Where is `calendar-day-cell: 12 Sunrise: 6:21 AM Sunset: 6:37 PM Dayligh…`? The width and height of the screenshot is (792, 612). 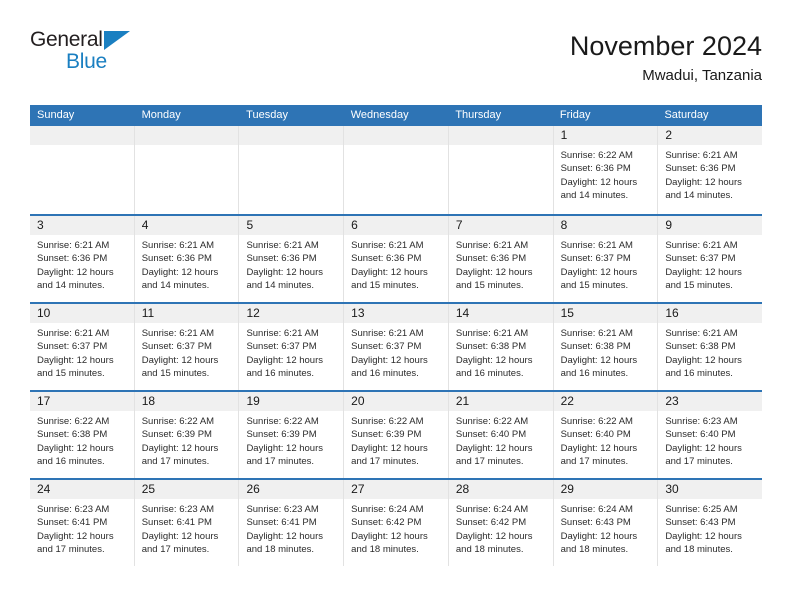
calendar-day-cell: 12 Sunrise: 6:21 AM Sunset: 6:37 PM Dayligh… is located at coordinates (291, 347).